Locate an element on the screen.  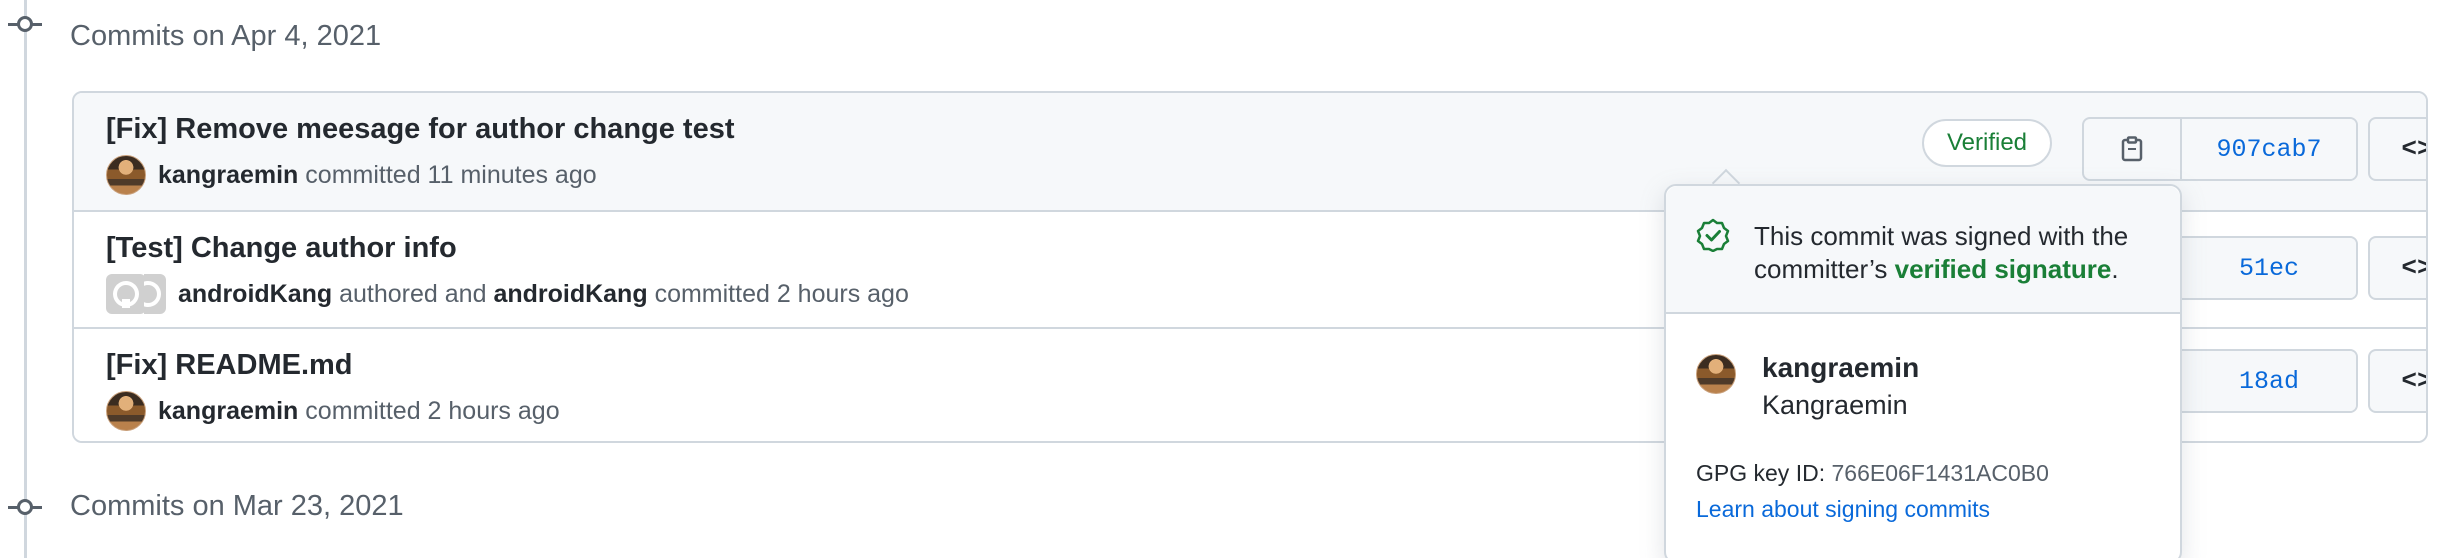
commit-time: committed 11 minutes ago is located at coordinates (451, 174).